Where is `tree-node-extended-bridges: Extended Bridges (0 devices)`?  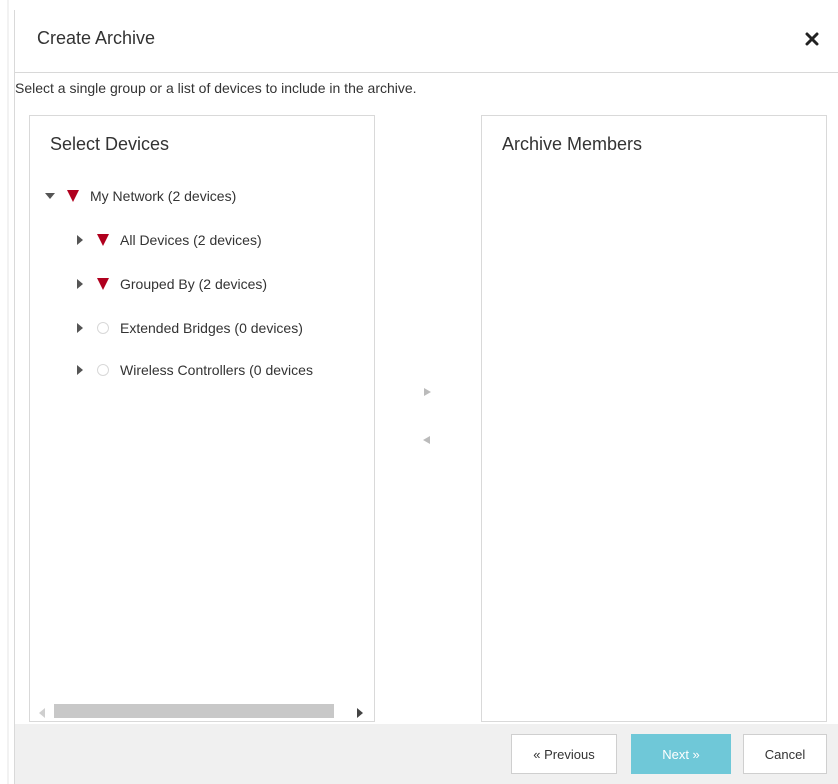 tree-node-extended-bridges: Extended Bridges (0 devices) is located at coordinates (188, 328).